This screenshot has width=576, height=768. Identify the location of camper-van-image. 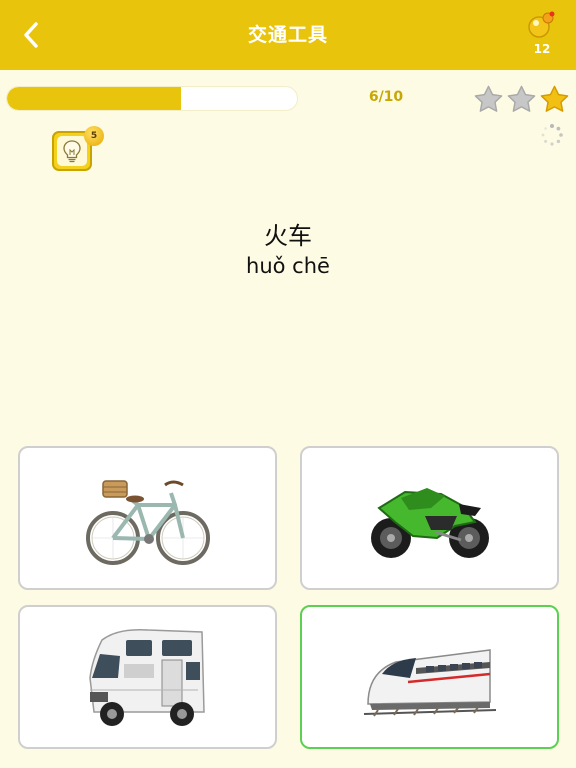
(146, 677).